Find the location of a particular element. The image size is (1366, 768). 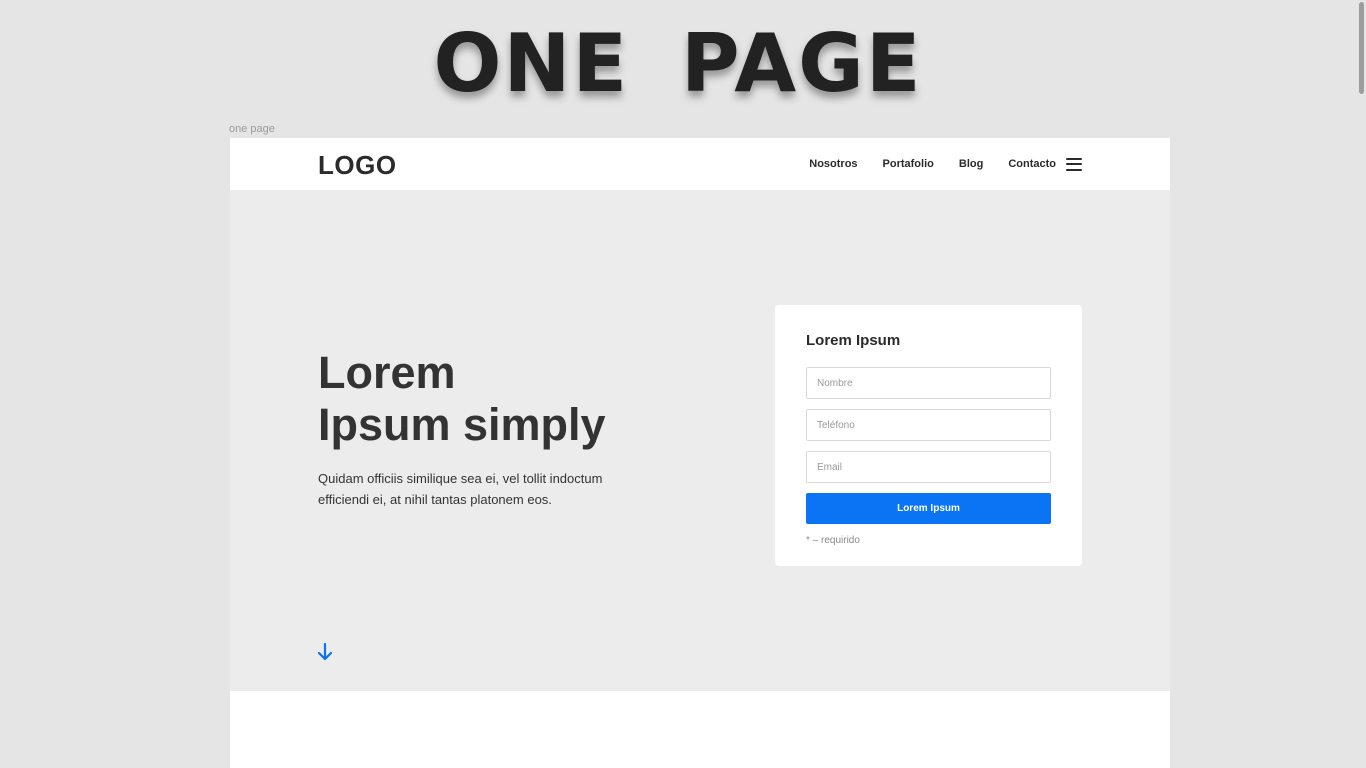

email-input is located at coordinates (928, 467).